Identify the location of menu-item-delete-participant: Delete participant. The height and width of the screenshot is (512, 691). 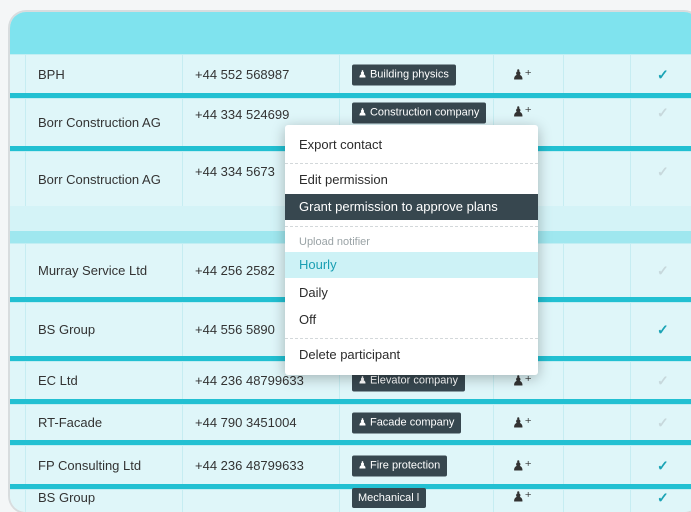
(411, 355).